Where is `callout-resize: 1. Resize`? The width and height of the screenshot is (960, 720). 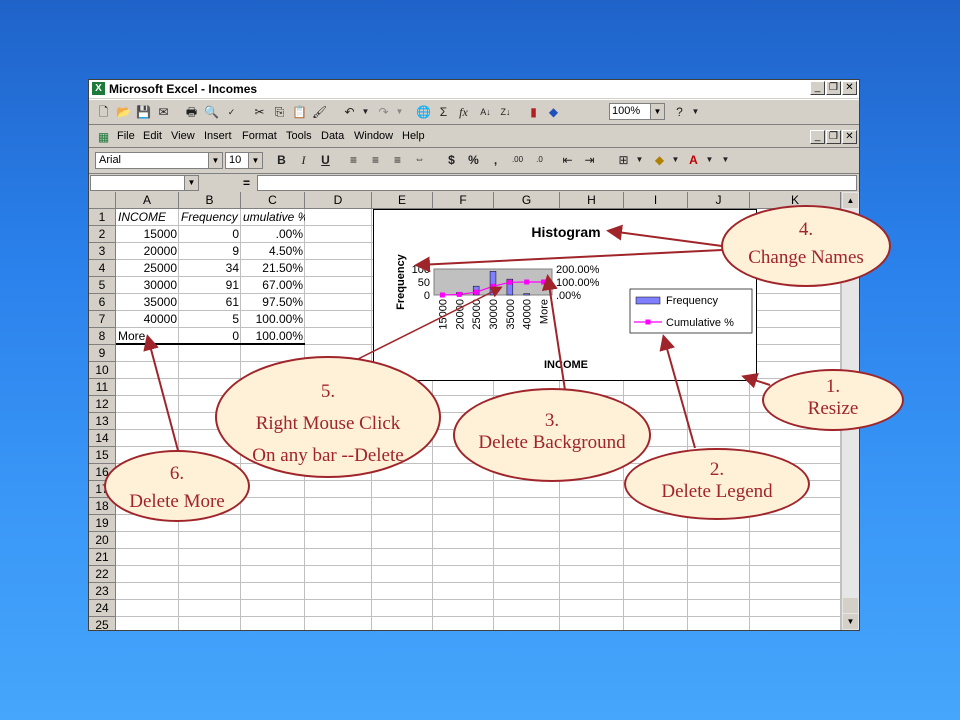
callout-resize: 1. Resize is located at coordinates (833, 400).